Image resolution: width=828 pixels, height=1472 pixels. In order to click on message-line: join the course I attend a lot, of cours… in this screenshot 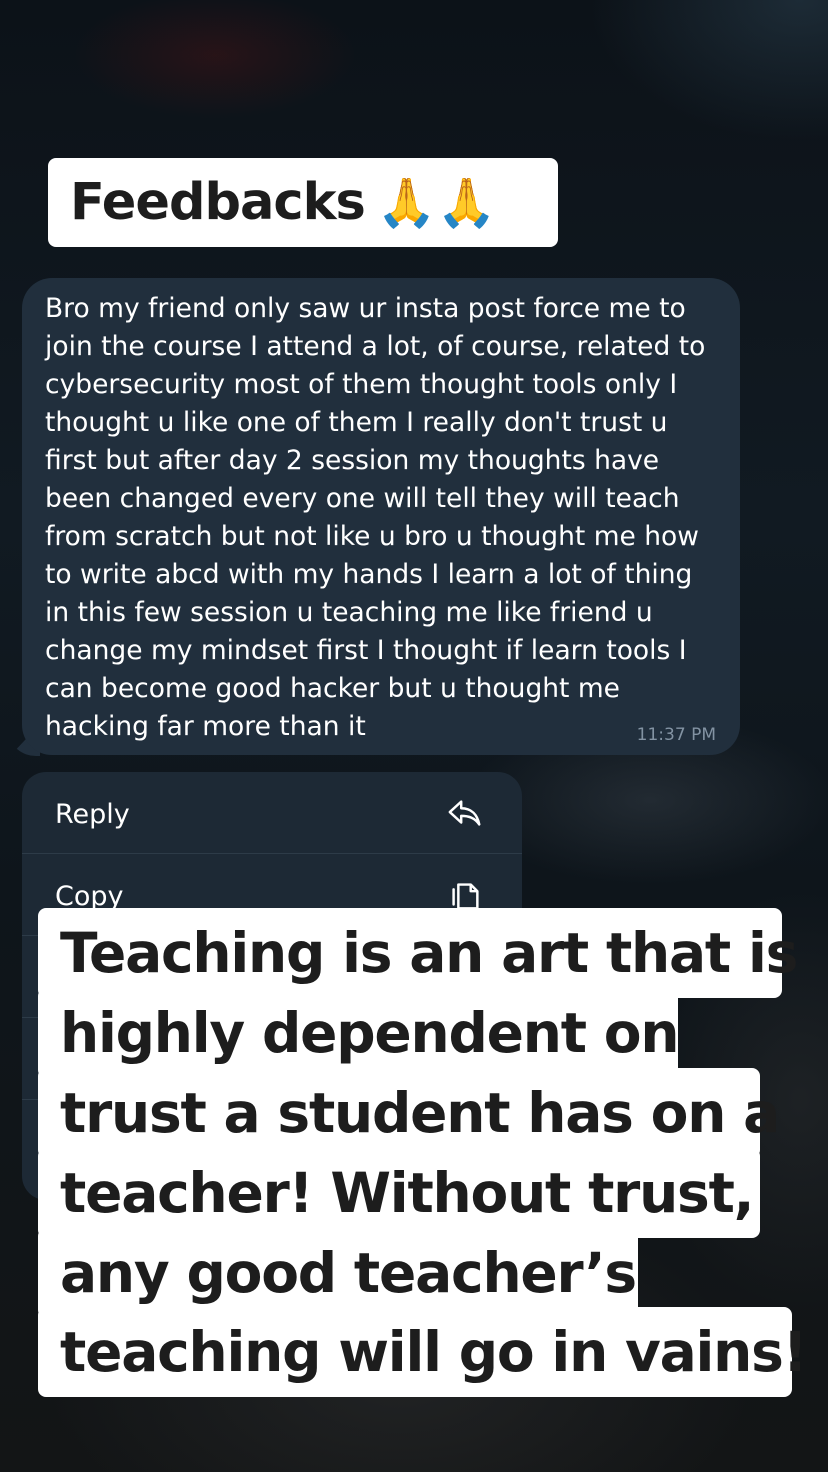, I will do `click(375, 346)`.